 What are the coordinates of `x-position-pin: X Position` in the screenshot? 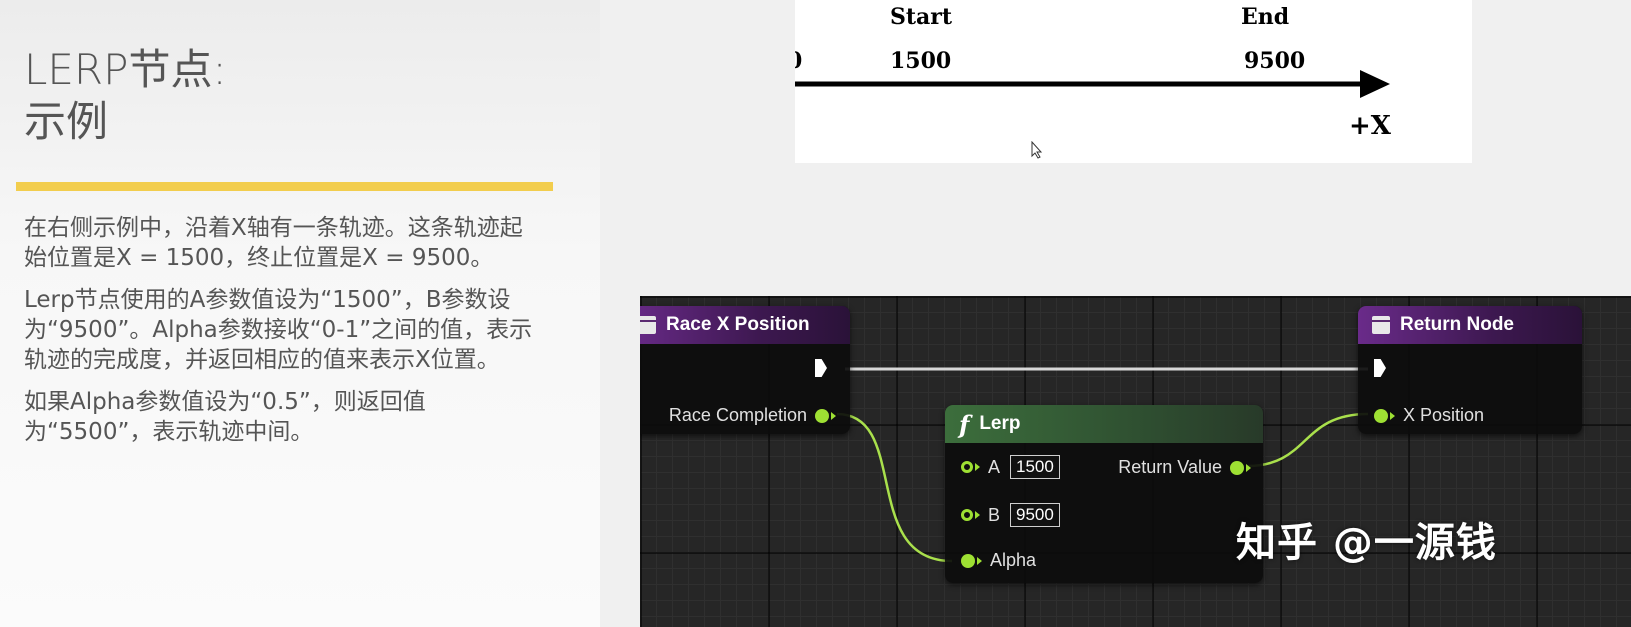 It's located at (1429, 415).